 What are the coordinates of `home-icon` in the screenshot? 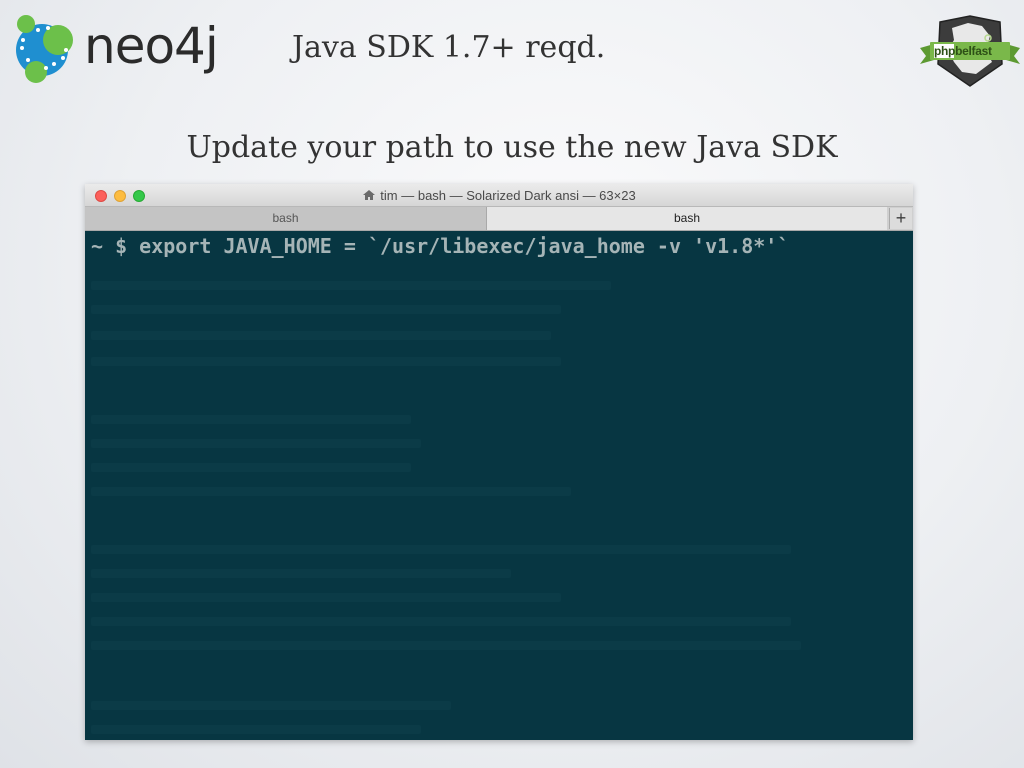 It's located at (369, 195).